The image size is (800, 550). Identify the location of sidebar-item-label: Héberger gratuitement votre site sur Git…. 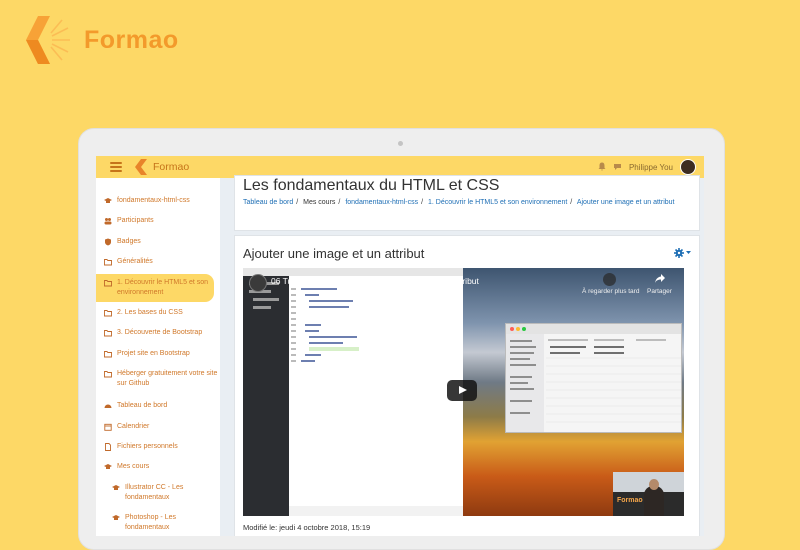
(167, 379).